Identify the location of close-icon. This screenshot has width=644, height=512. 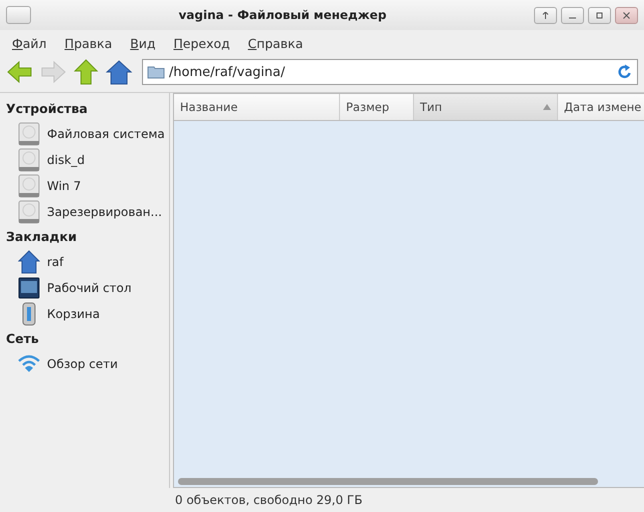
(626, 15).